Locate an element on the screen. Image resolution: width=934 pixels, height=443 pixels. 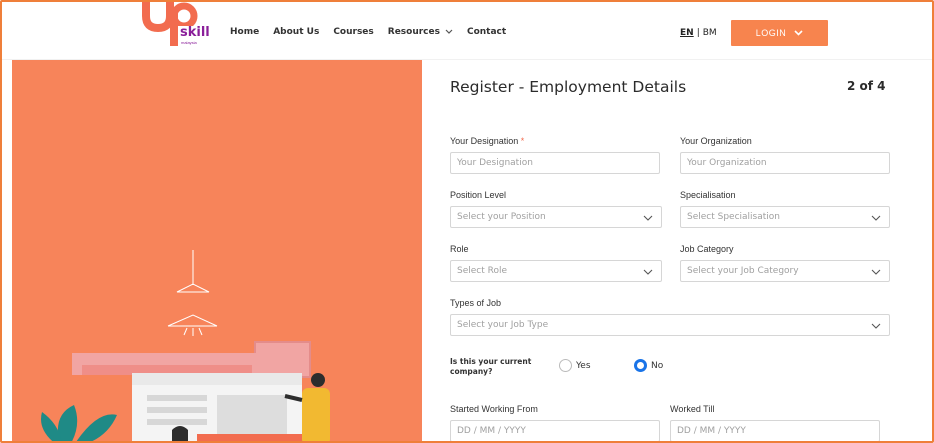
login-label: LOGIN is located at coordinates (771, 33).